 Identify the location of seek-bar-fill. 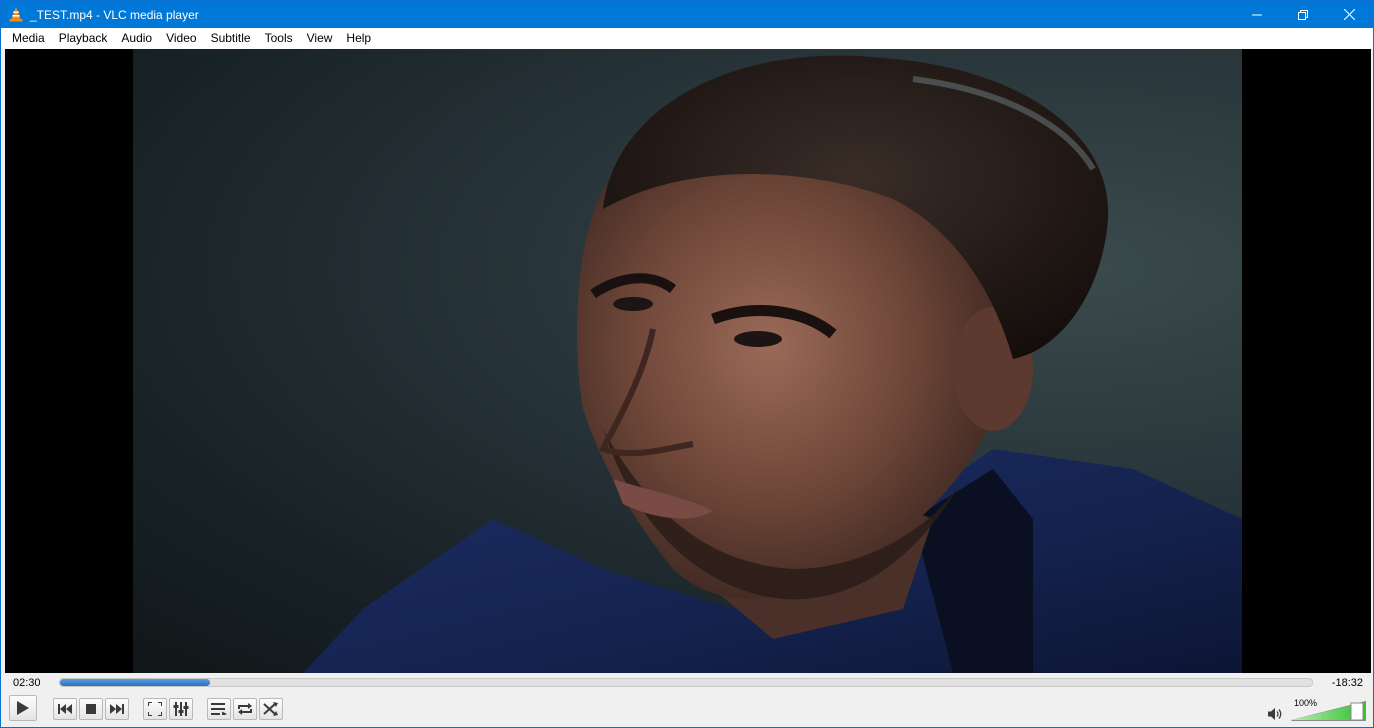
(135, 682).